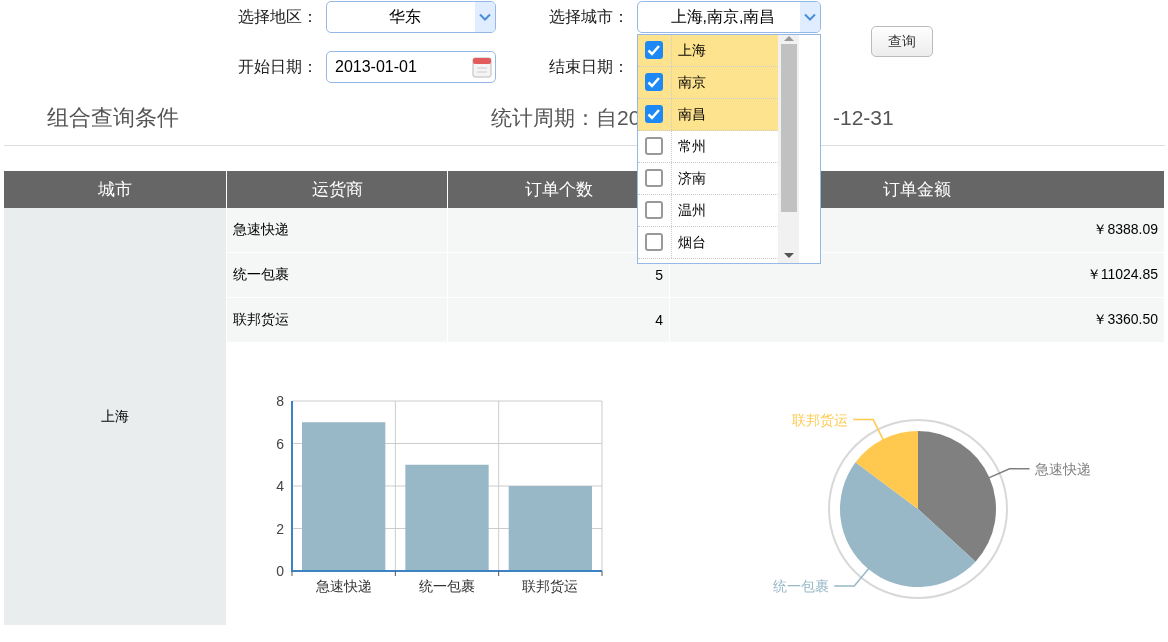  Describe the element at coordinates (411, 17) in the screenshot. I see `region-select: 华东` at that location.